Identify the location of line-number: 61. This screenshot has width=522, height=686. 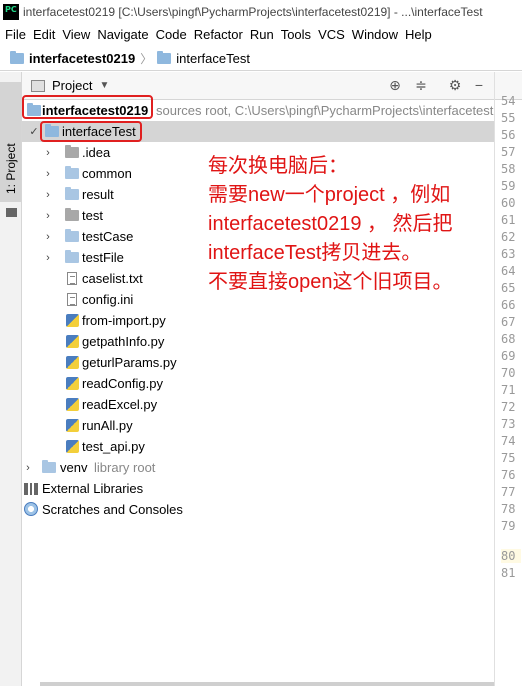
(508, 220).